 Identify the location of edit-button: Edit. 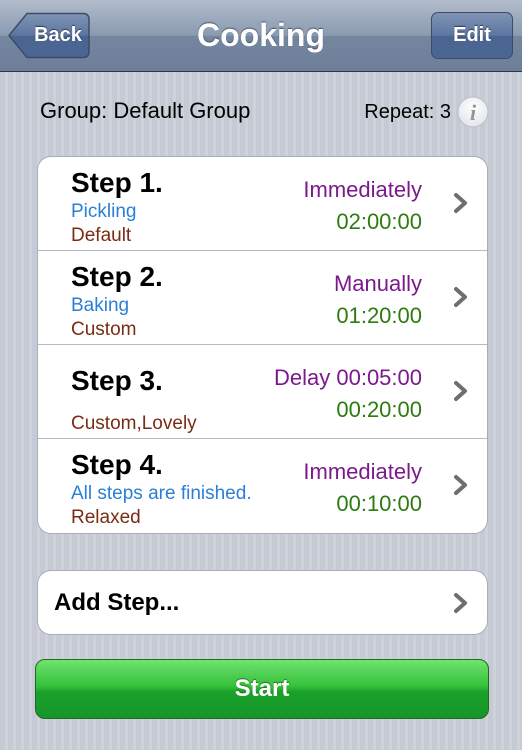
(472, 35).